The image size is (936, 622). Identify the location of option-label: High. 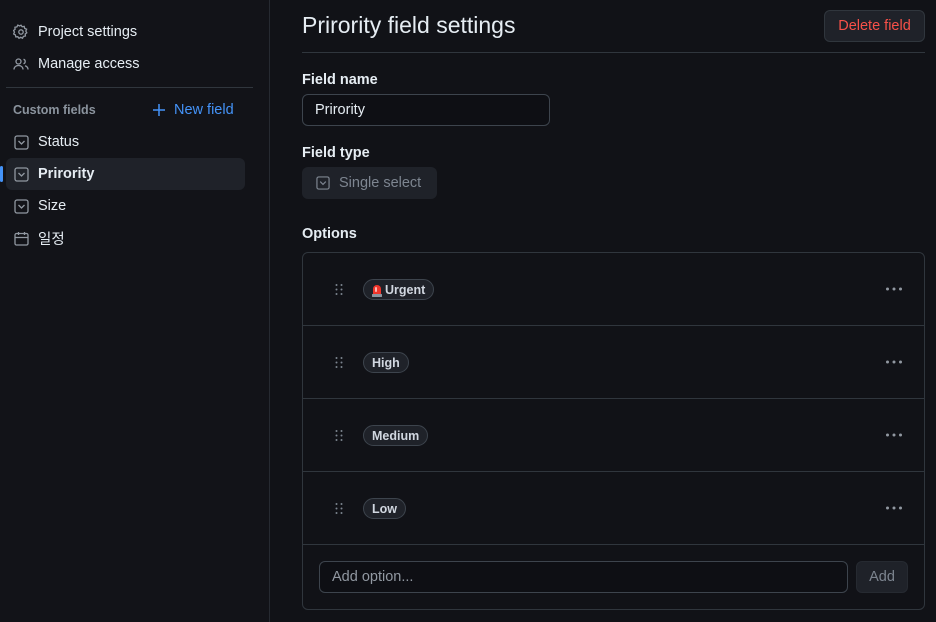
(386, 362).